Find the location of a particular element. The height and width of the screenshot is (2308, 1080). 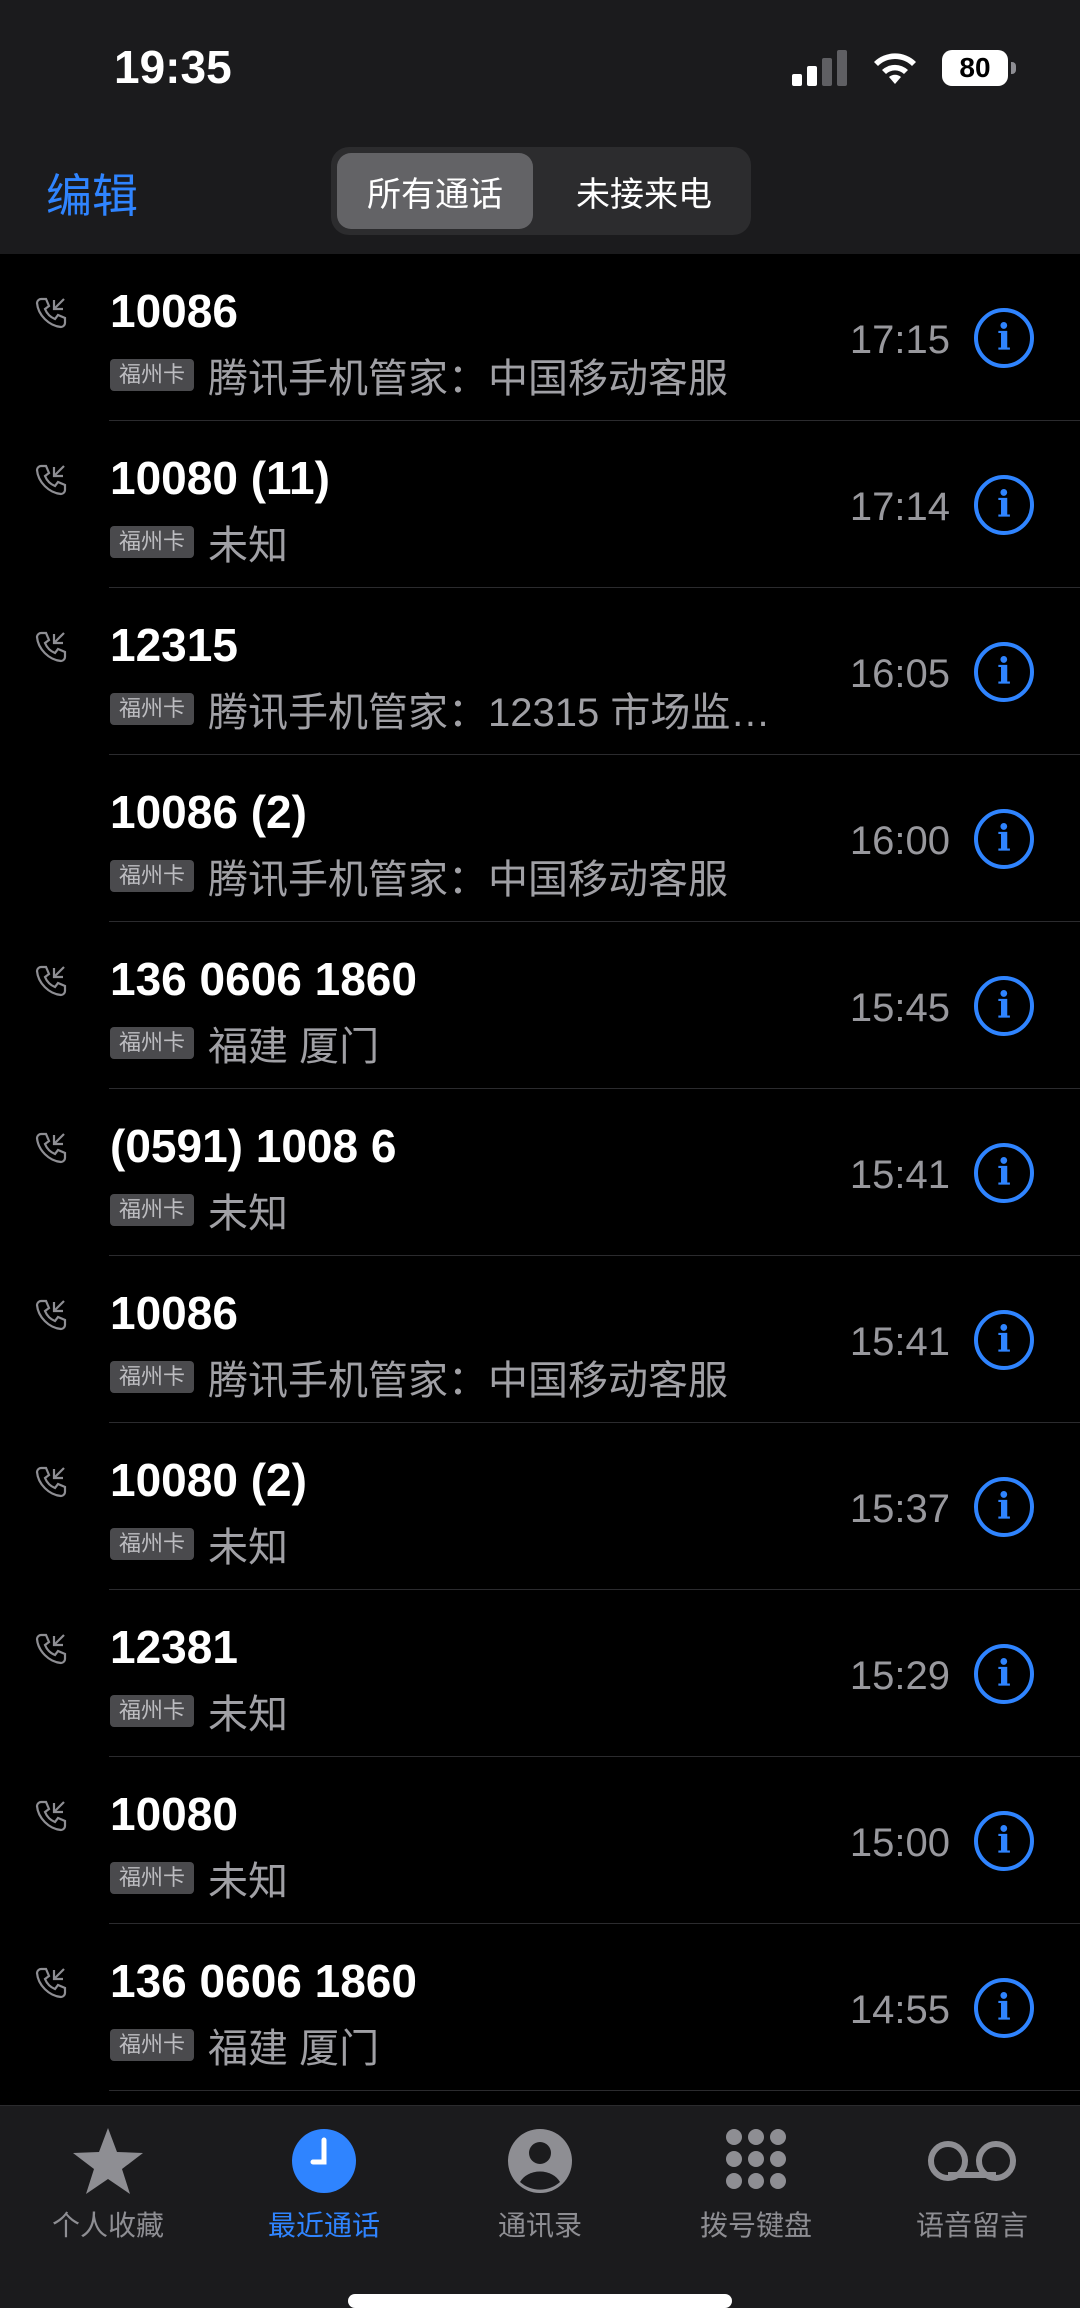

call-time: 16:05 is located at coordinates (899, 674).